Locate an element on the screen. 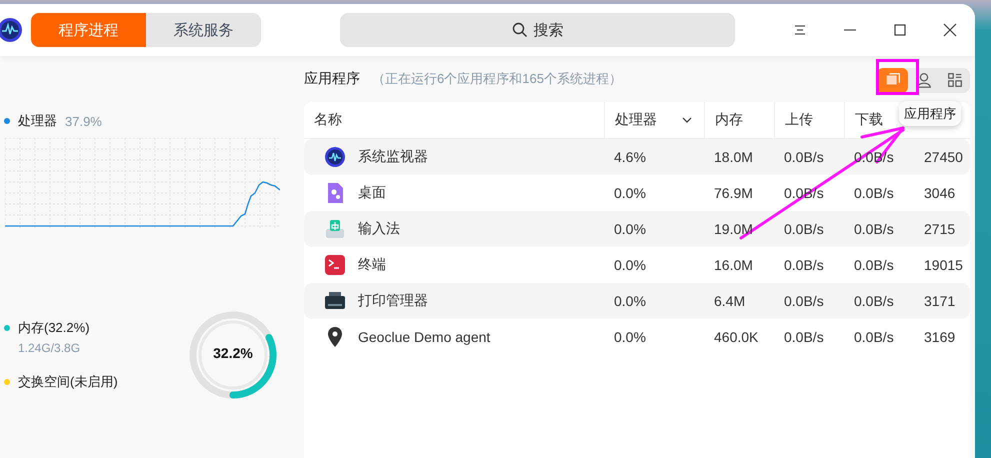 This screenshot has height=458, width=991. table-cell: 3169 is located at coordinates (940, 337).